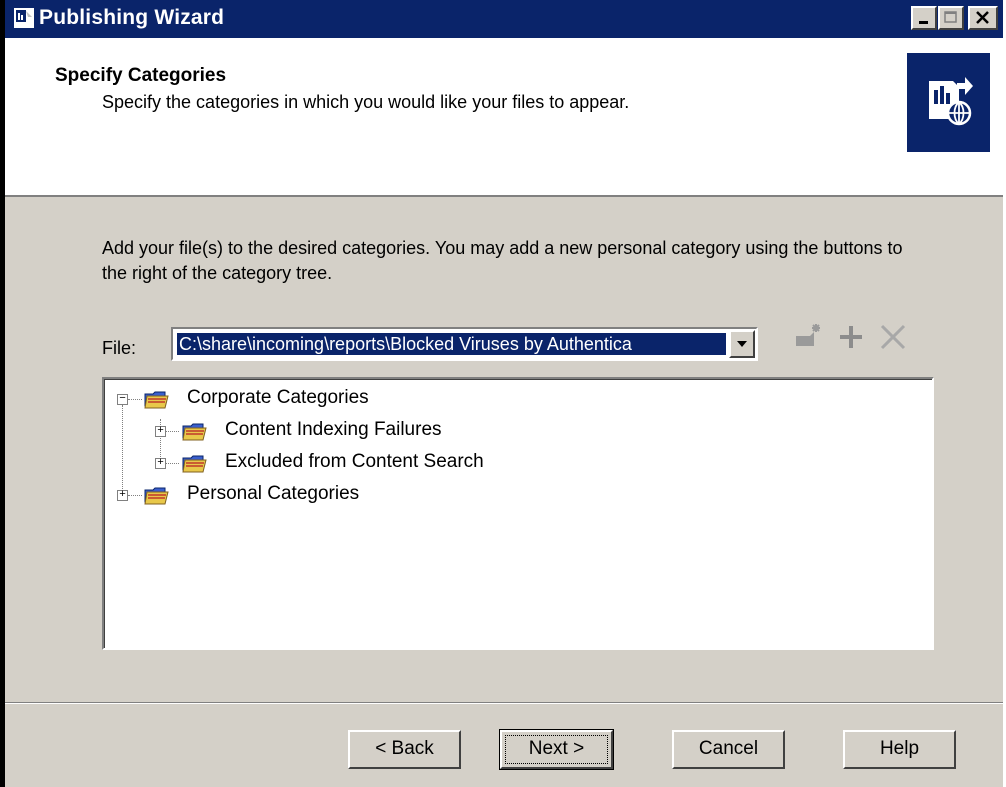  I want to click on window-title: Publishing Wizard, so click(132, 17).